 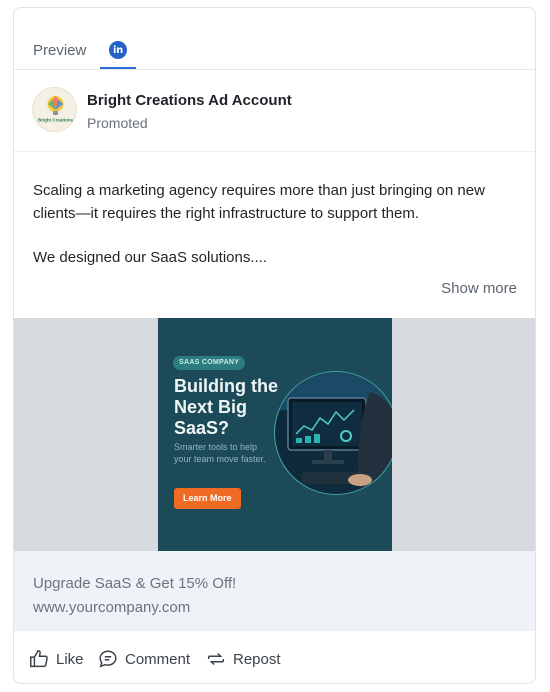 I want to click on creative-learn-more-button: Learn More, so click(x=207, y=498).